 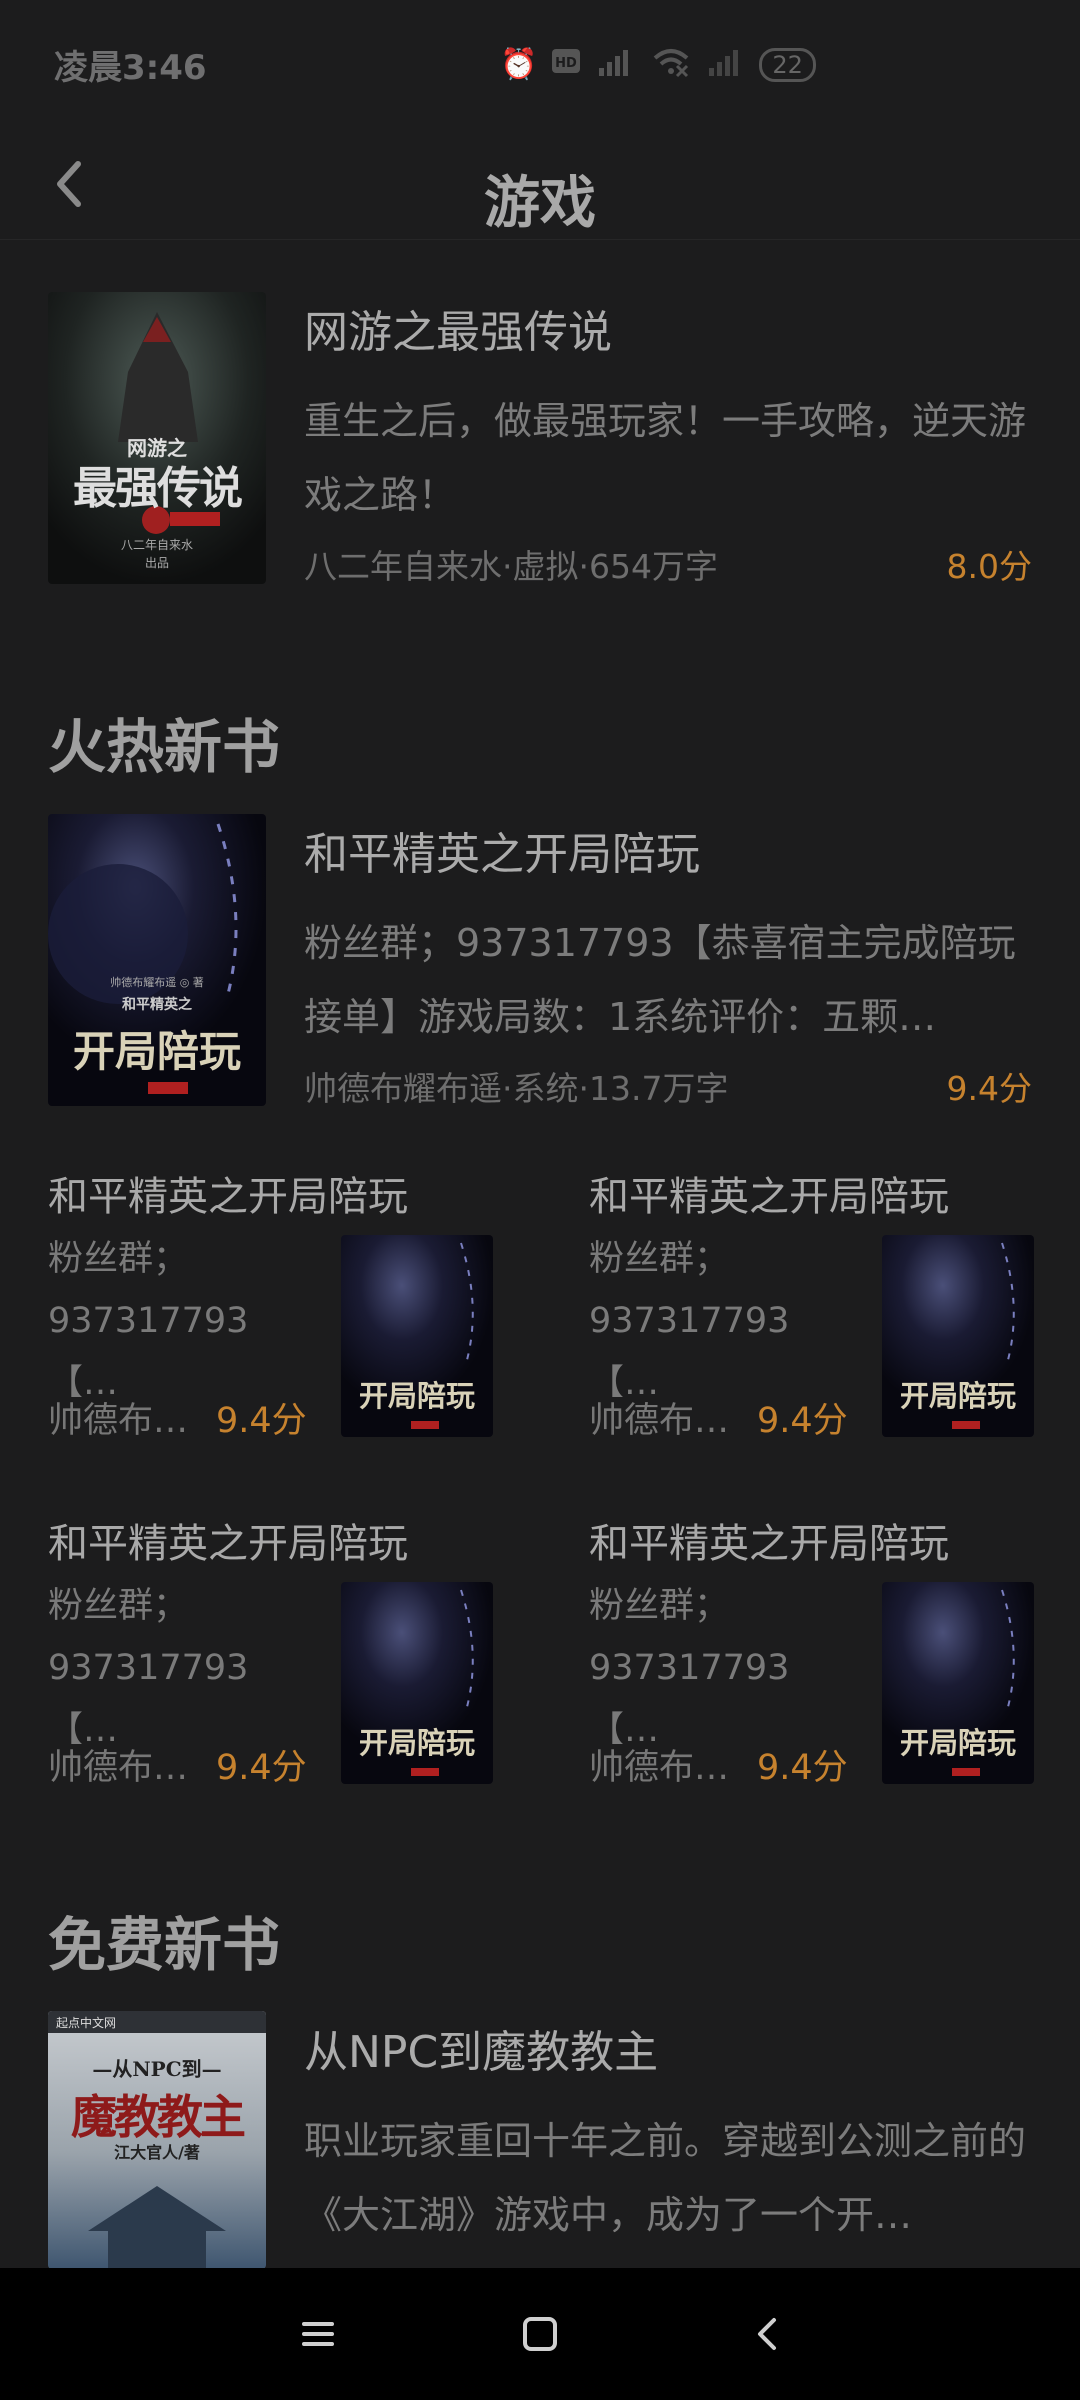 I want to click on section-title-hot: 火热新书, so click(x=164, y=747).